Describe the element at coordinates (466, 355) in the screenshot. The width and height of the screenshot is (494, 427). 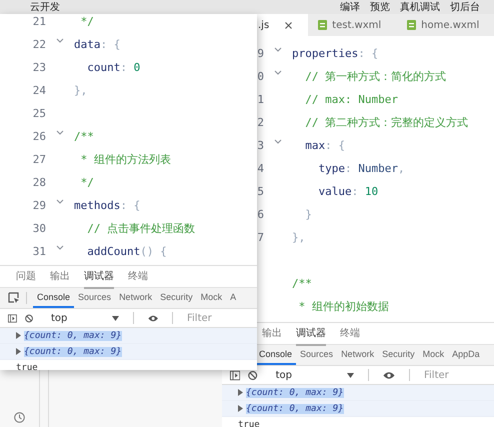
I see `devtools-tab: AppDa` at that location.